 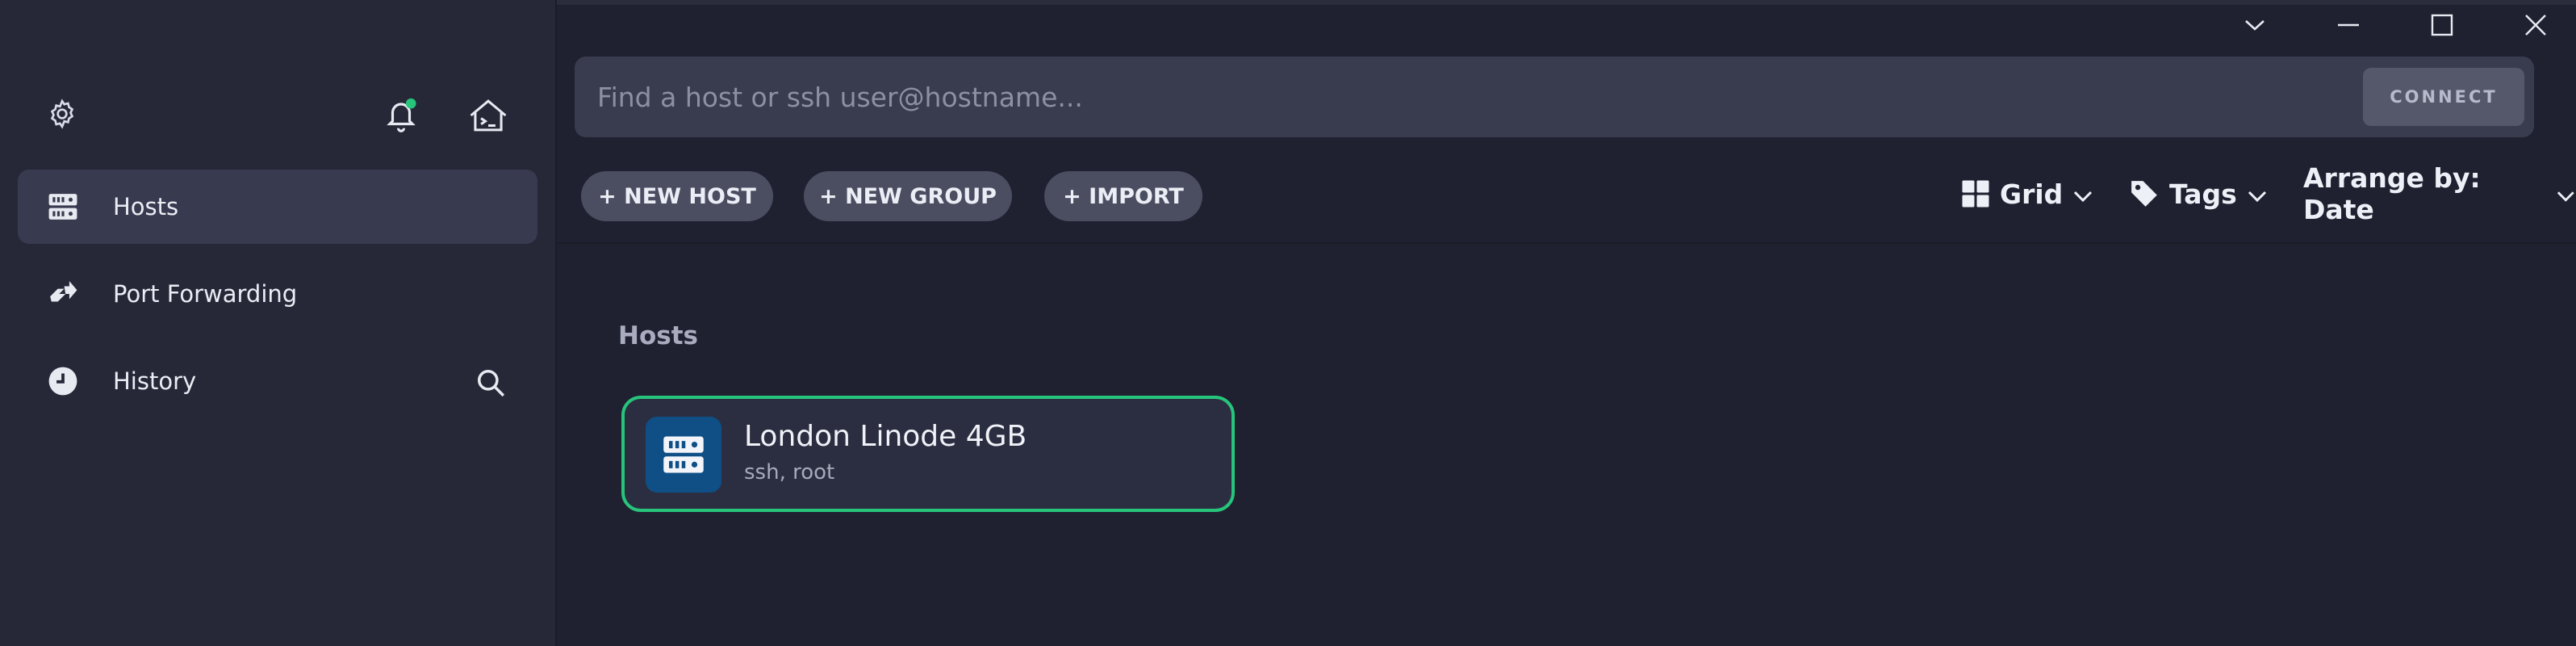 What do you see at coordinates (277, 207) in the screenshot?
I see `sidebar-item-hosts: Hosts` at bounding box center [277, 207].